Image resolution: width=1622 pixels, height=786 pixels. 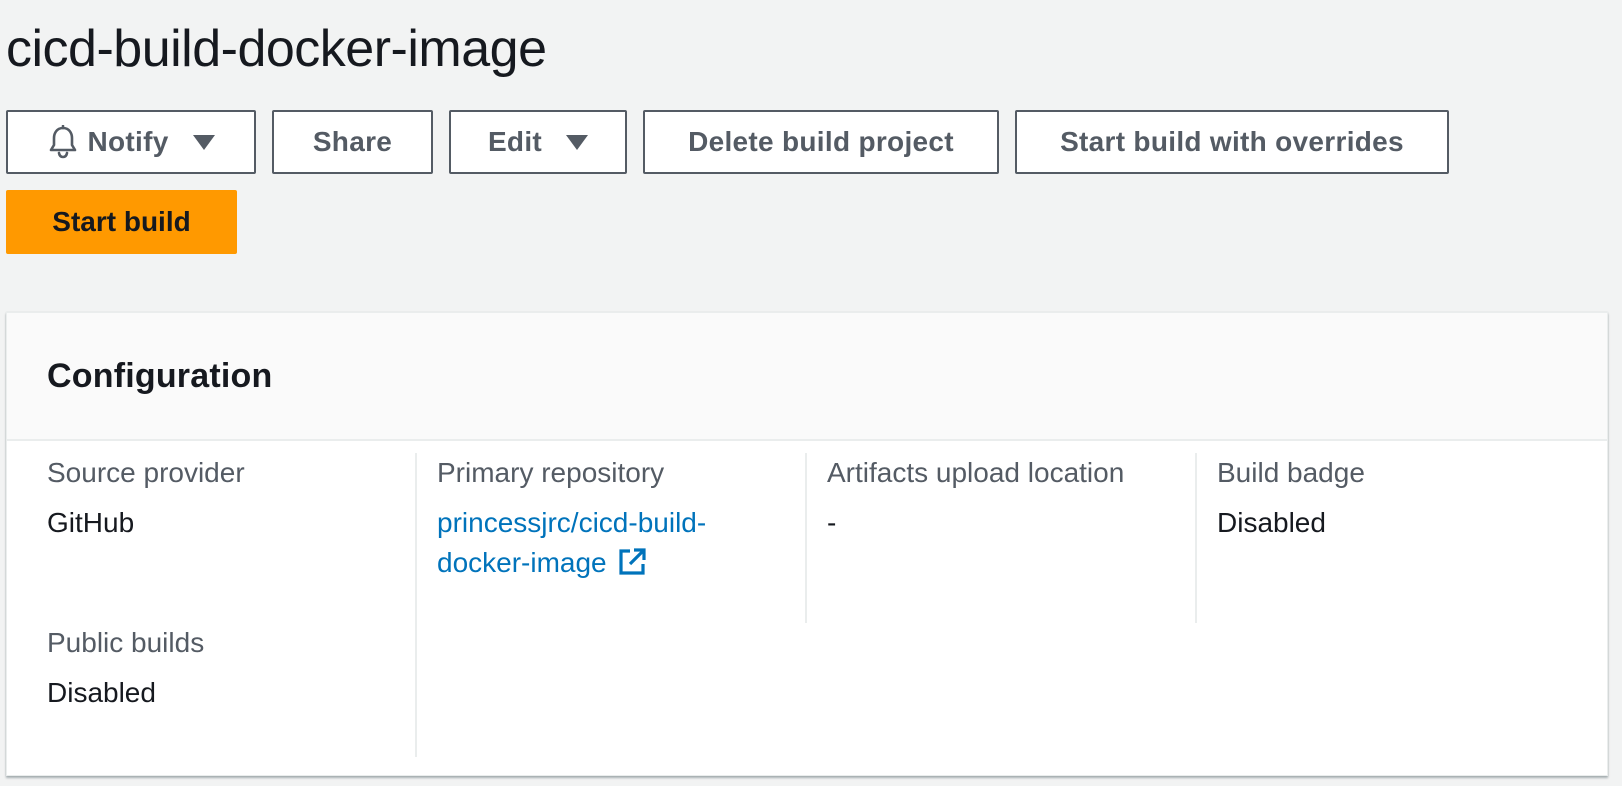 I want to click on public-builds-field: Public builds Disabled, so click(x=146, y=668).